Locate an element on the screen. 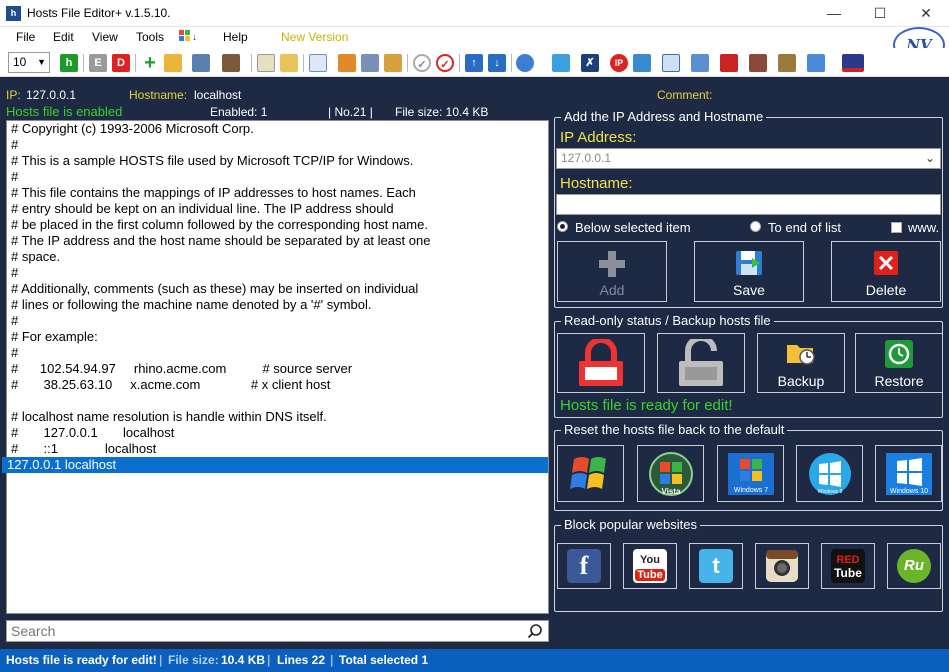 This screenshot has height=672, width=949. lock-icon is located at coordinates (787, 63).